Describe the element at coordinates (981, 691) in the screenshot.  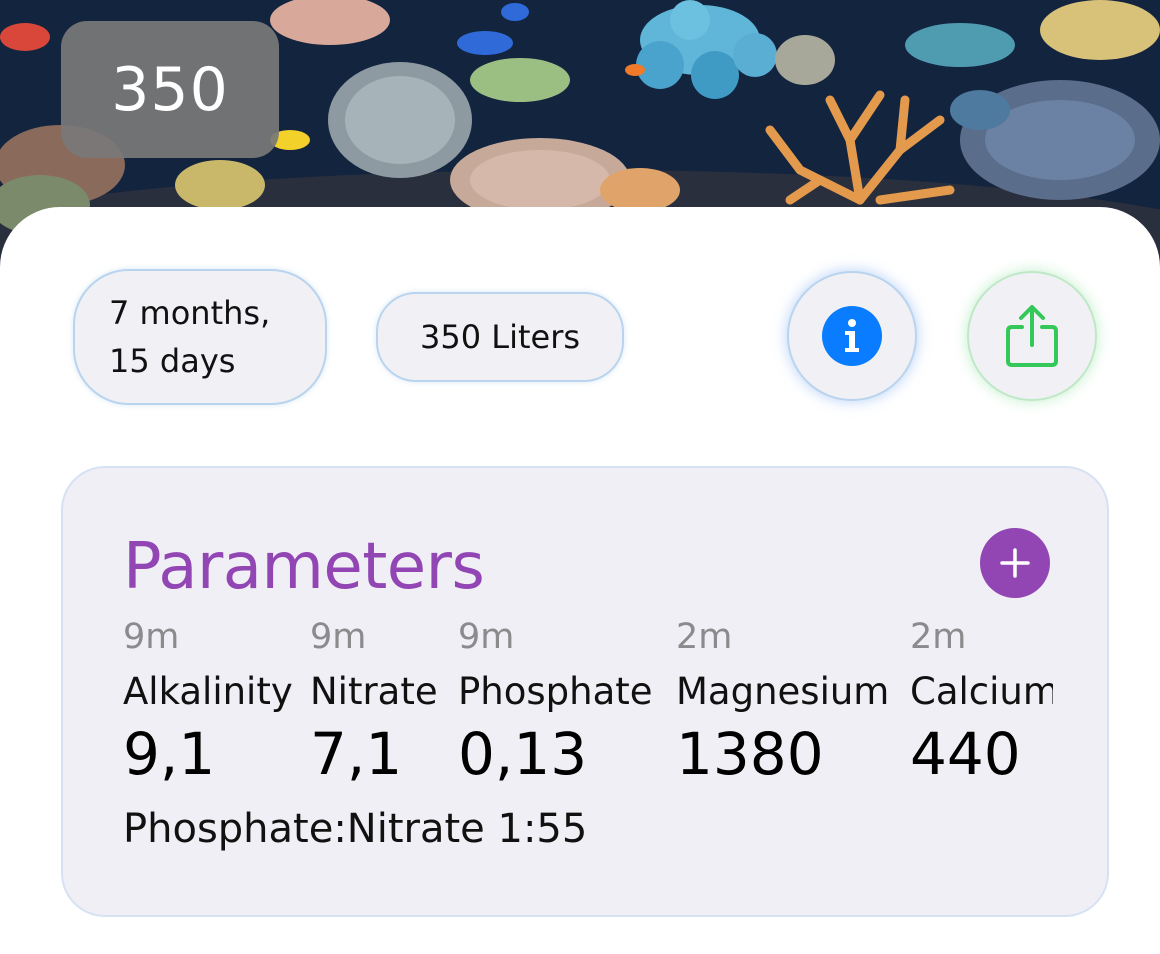
I see `parameter-name: Calcium` at that location.